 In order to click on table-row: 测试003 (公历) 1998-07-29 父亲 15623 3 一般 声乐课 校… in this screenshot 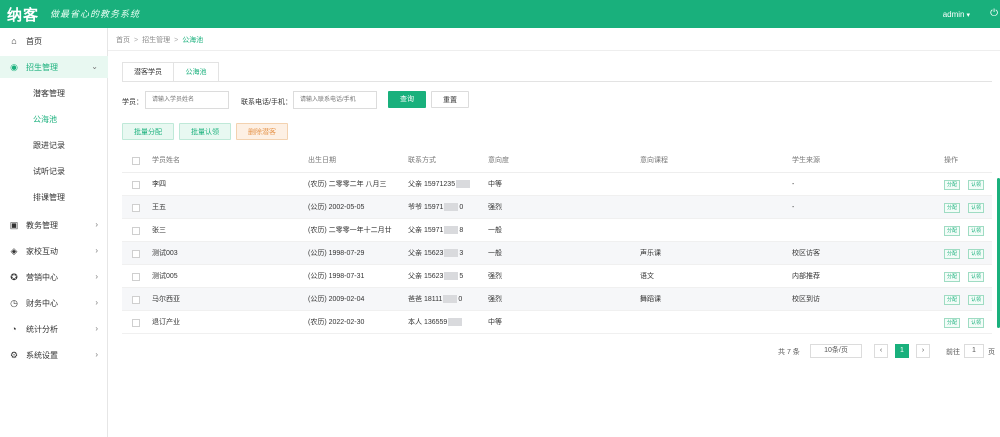, I will do `click(557, 253)`.